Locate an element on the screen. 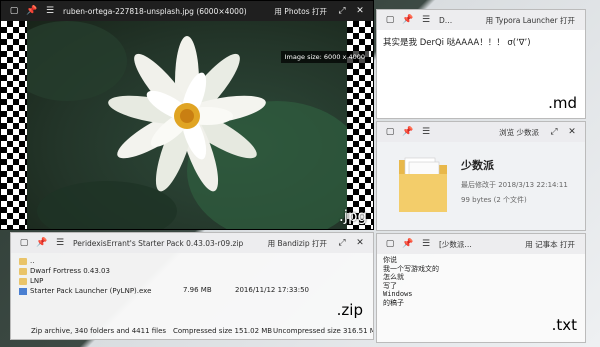  md-titlebar: ▢ 📌 ☰ D… 用 Typora Launcher 打开 is located at coordinates (481, 20).